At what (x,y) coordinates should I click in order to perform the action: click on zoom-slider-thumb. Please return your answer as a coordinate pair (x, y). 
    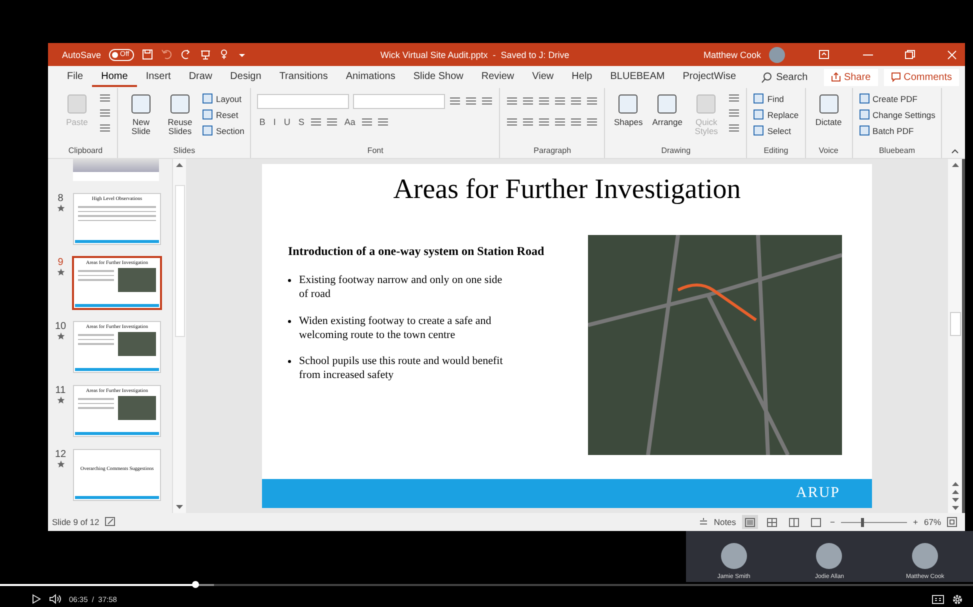
    Looking at the image, I should click on (862, 522).